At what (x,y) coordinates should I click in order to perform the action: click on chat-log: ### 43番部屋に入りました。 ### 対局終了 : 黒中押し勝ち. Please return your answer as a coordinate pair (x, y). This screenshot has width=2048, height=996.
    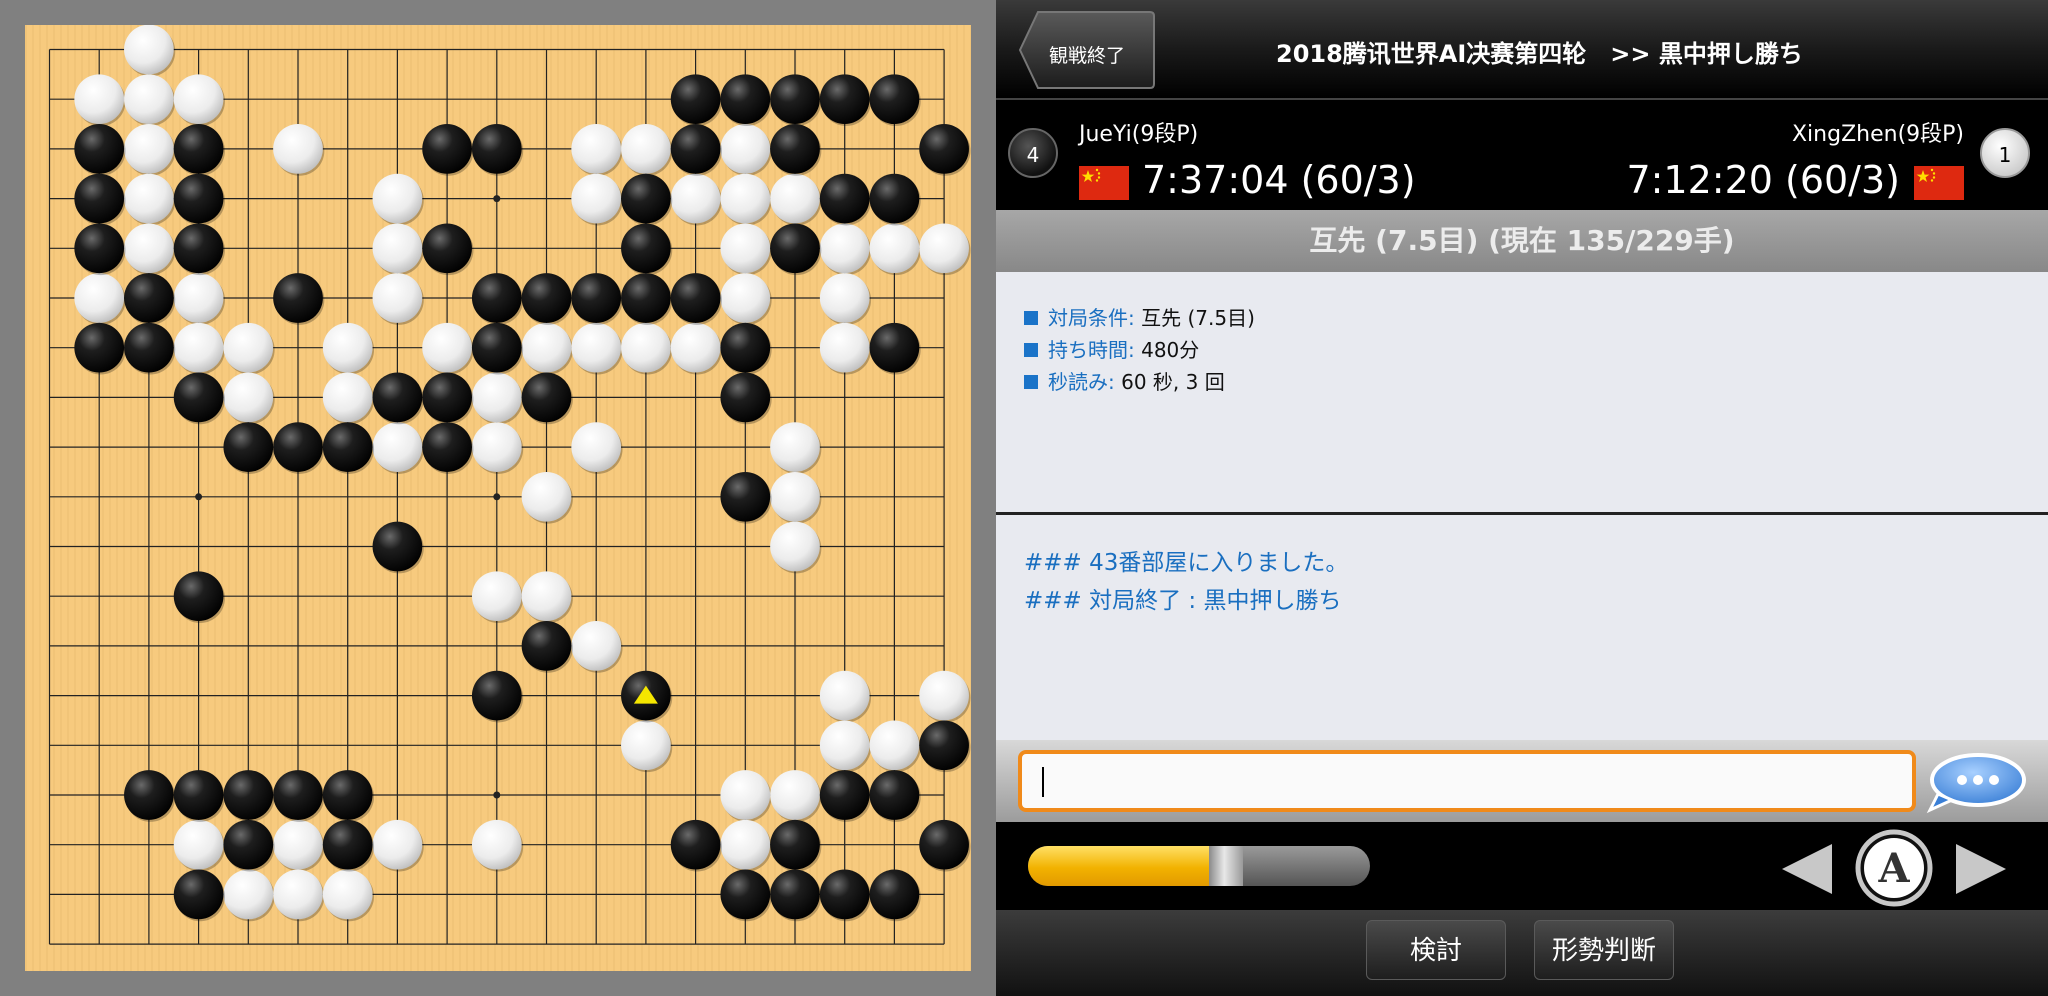
    Looking at the image, I should click on (1522, 627).